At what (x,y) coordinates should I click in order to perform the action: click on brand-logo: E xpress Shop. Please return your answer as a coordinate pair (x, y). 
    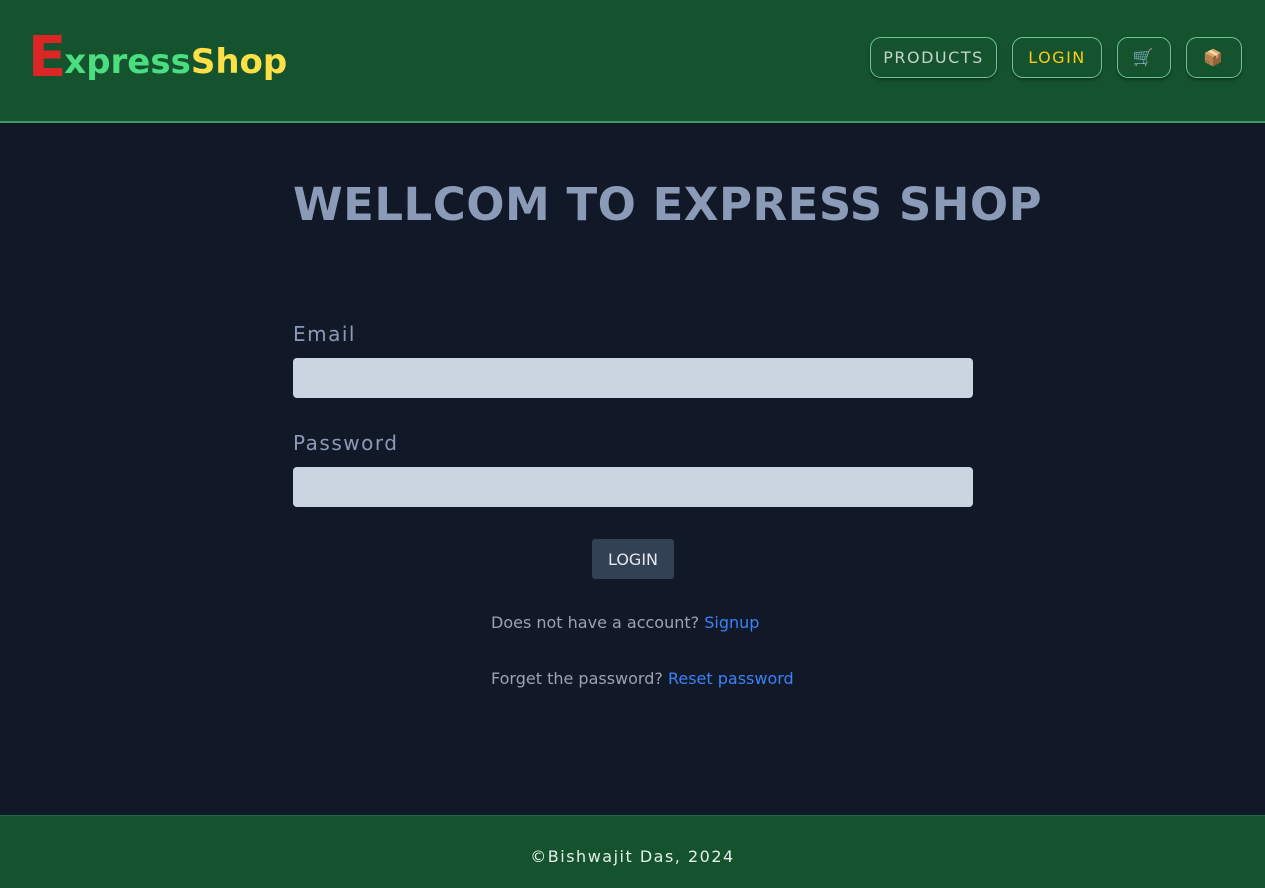
    Looking at the image, I should click on (157, 58).